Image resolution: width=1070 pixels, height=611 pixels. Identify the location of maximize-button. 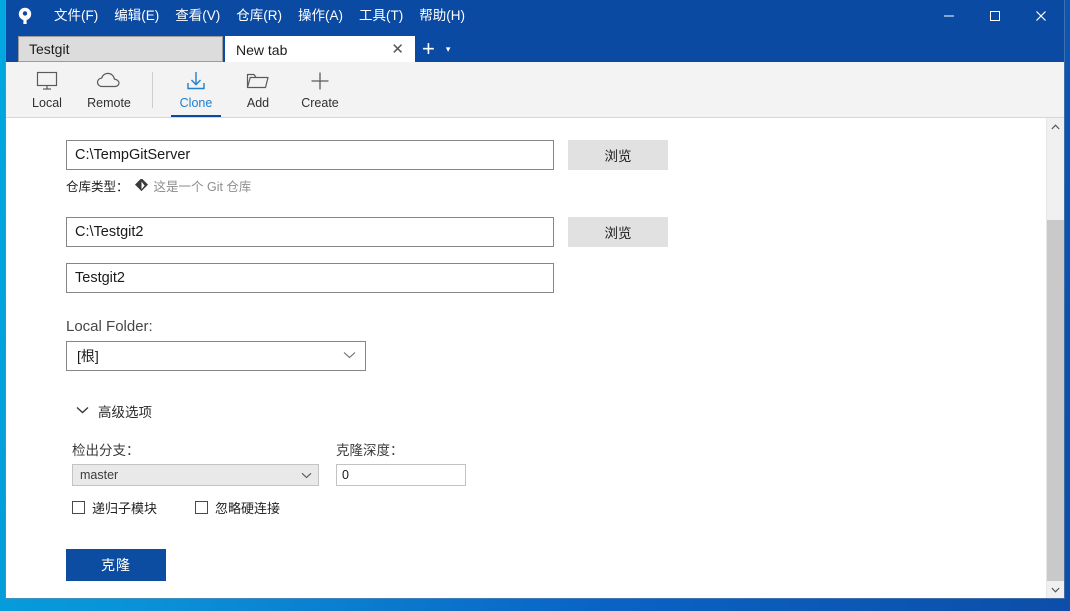
(995, 16).